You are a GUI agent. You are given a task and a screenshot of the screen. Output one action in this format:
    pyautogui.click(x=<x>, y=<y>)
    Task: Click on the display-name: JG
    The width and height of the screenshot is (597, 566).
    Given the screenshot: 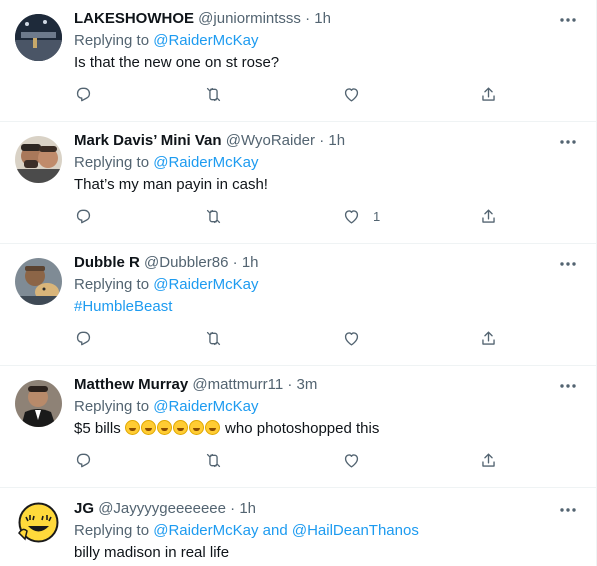 What is the action you would take?
    pyautogui.click(x=84, y=508)
    